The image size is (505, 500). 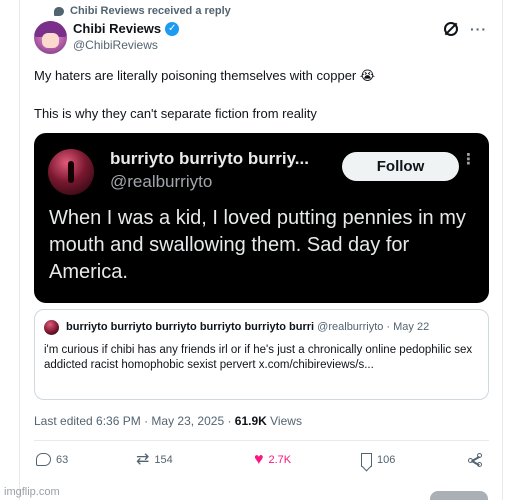 I want to click on watermark: imgflip.com, so click(x=32, y=492).